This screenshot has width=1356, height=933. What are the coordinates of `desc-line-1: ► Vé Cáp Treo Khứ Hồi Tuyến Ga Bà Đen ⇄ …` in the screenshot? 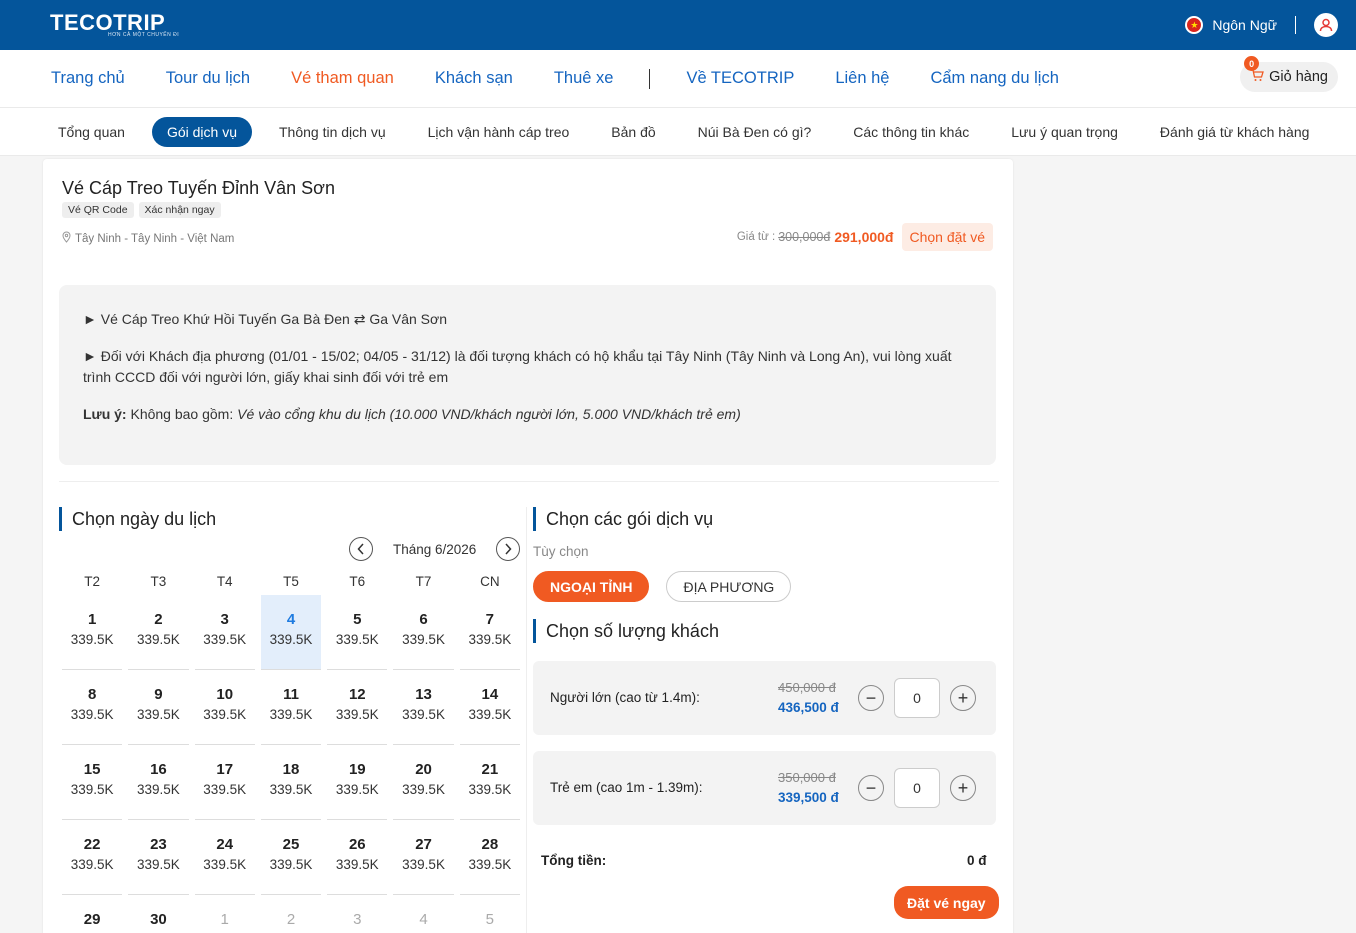 It's located at (265, 319).